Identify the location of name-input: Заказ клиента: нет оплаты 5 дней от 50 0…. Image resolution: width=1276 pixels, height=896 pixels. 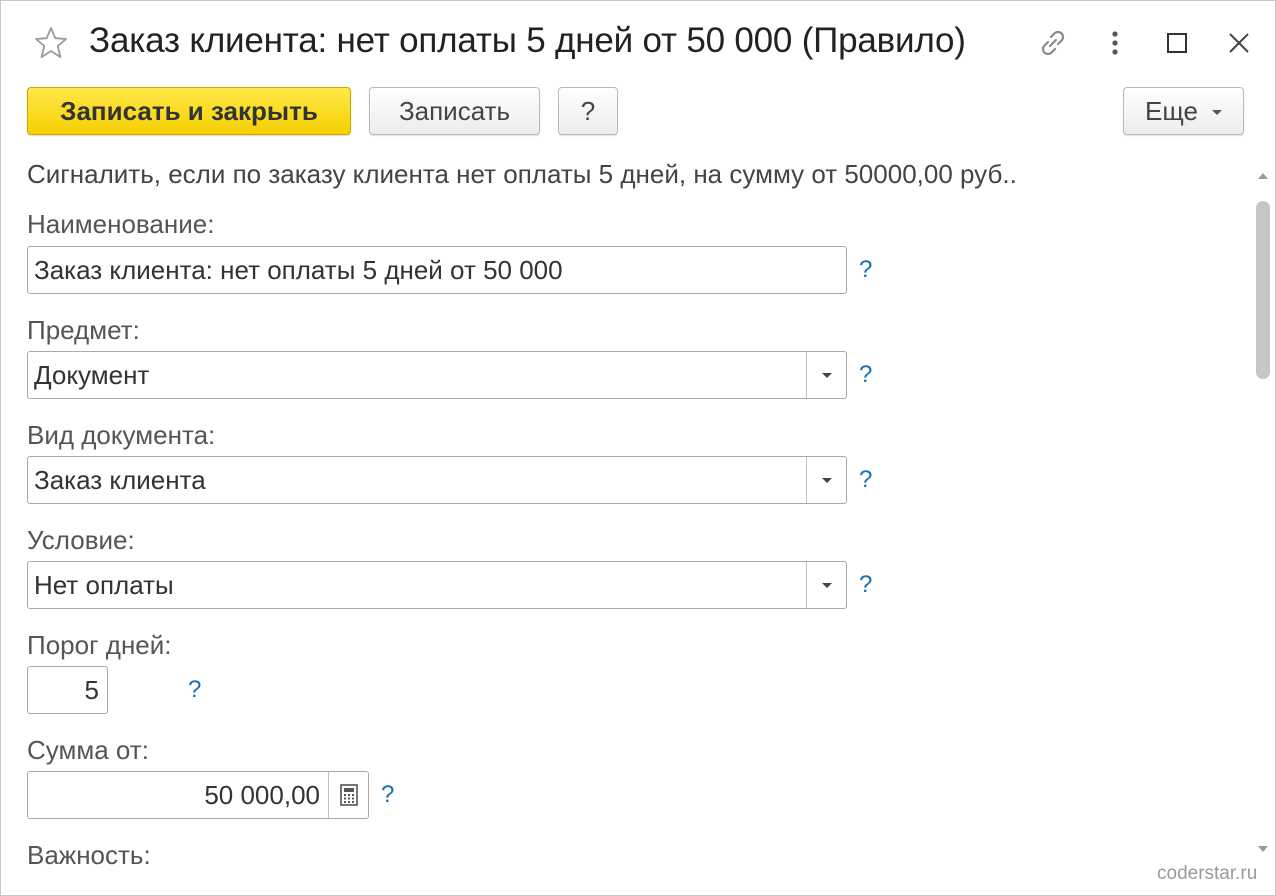
(437, 270).